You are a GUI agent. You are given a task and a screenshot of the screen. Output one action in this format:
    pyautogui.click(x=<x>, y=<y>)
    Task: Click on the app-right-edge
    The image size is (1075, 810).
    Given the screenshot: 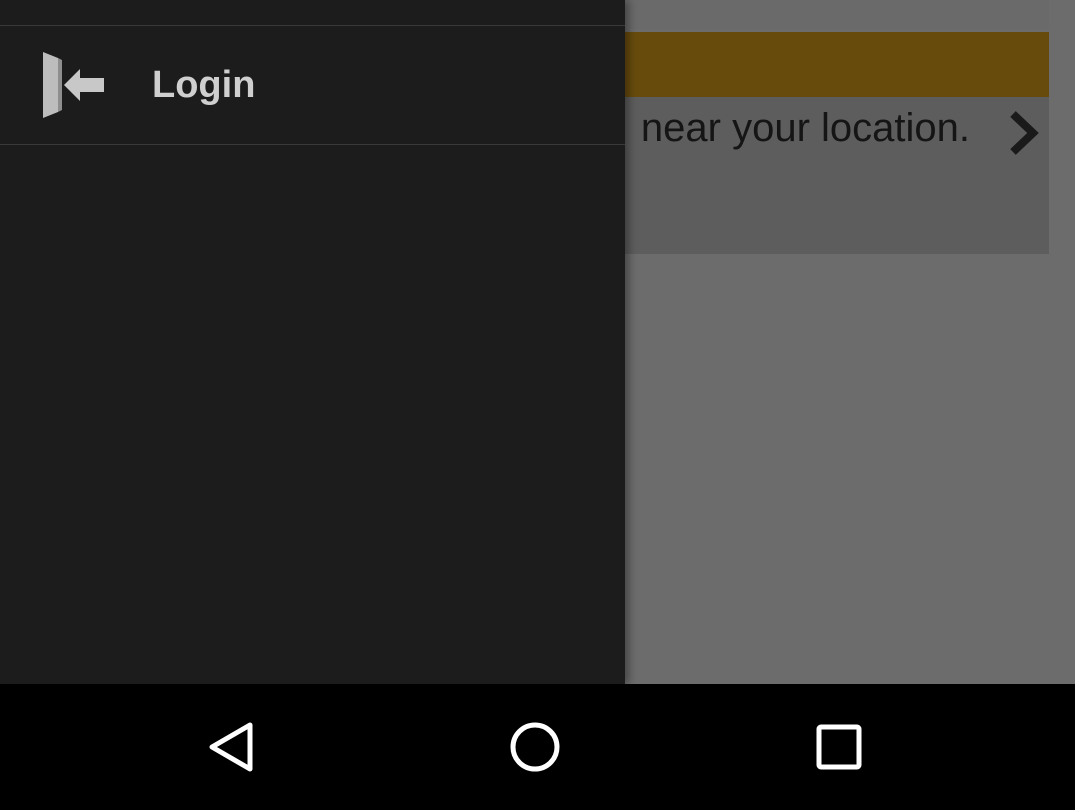 What is the action you would take?
    pyautogui.click(x=1062, y=342)
    